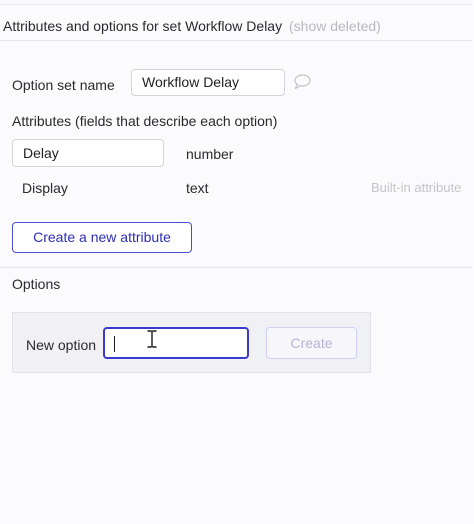 The width and height of the screenshot is (474, 524). Describe the element at coordinates (190, 82) in the screenshot. I see `option-set-name-value: Workflow Delay` at that location.